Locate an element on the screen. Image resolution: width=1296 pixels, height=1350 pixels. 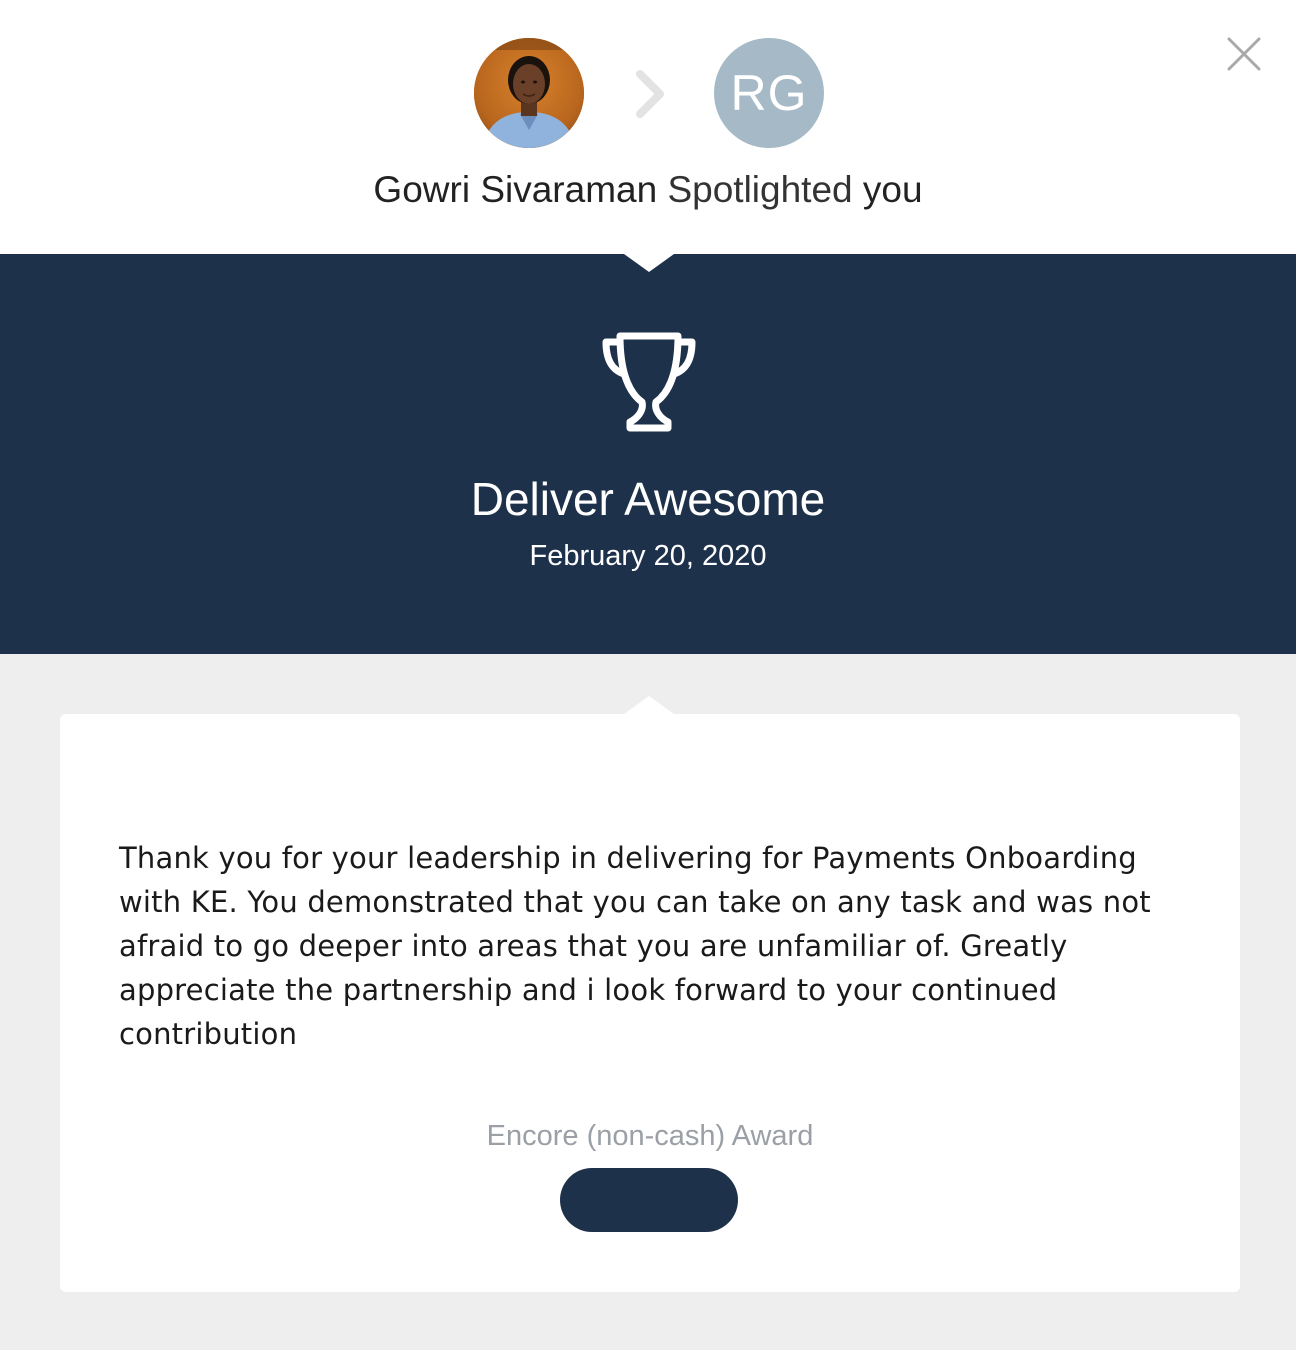
sender-name: Gowri Sivaraman is located at coordinates (515, 189).